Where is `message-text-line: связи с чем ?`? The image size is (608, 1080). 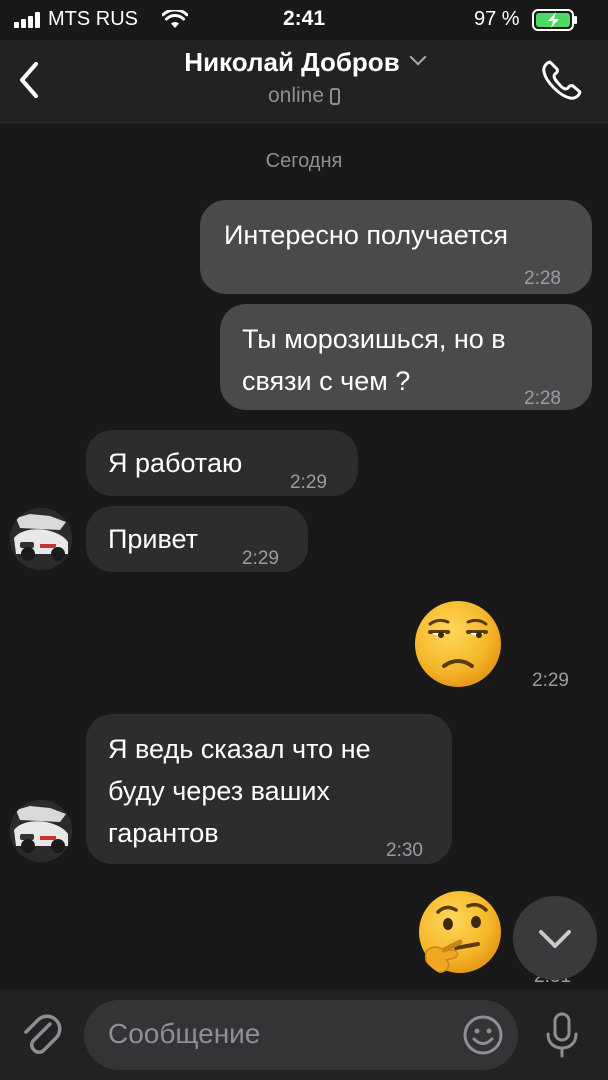
message-text-line: связи с чем ? is located at coordinates (326, 381).